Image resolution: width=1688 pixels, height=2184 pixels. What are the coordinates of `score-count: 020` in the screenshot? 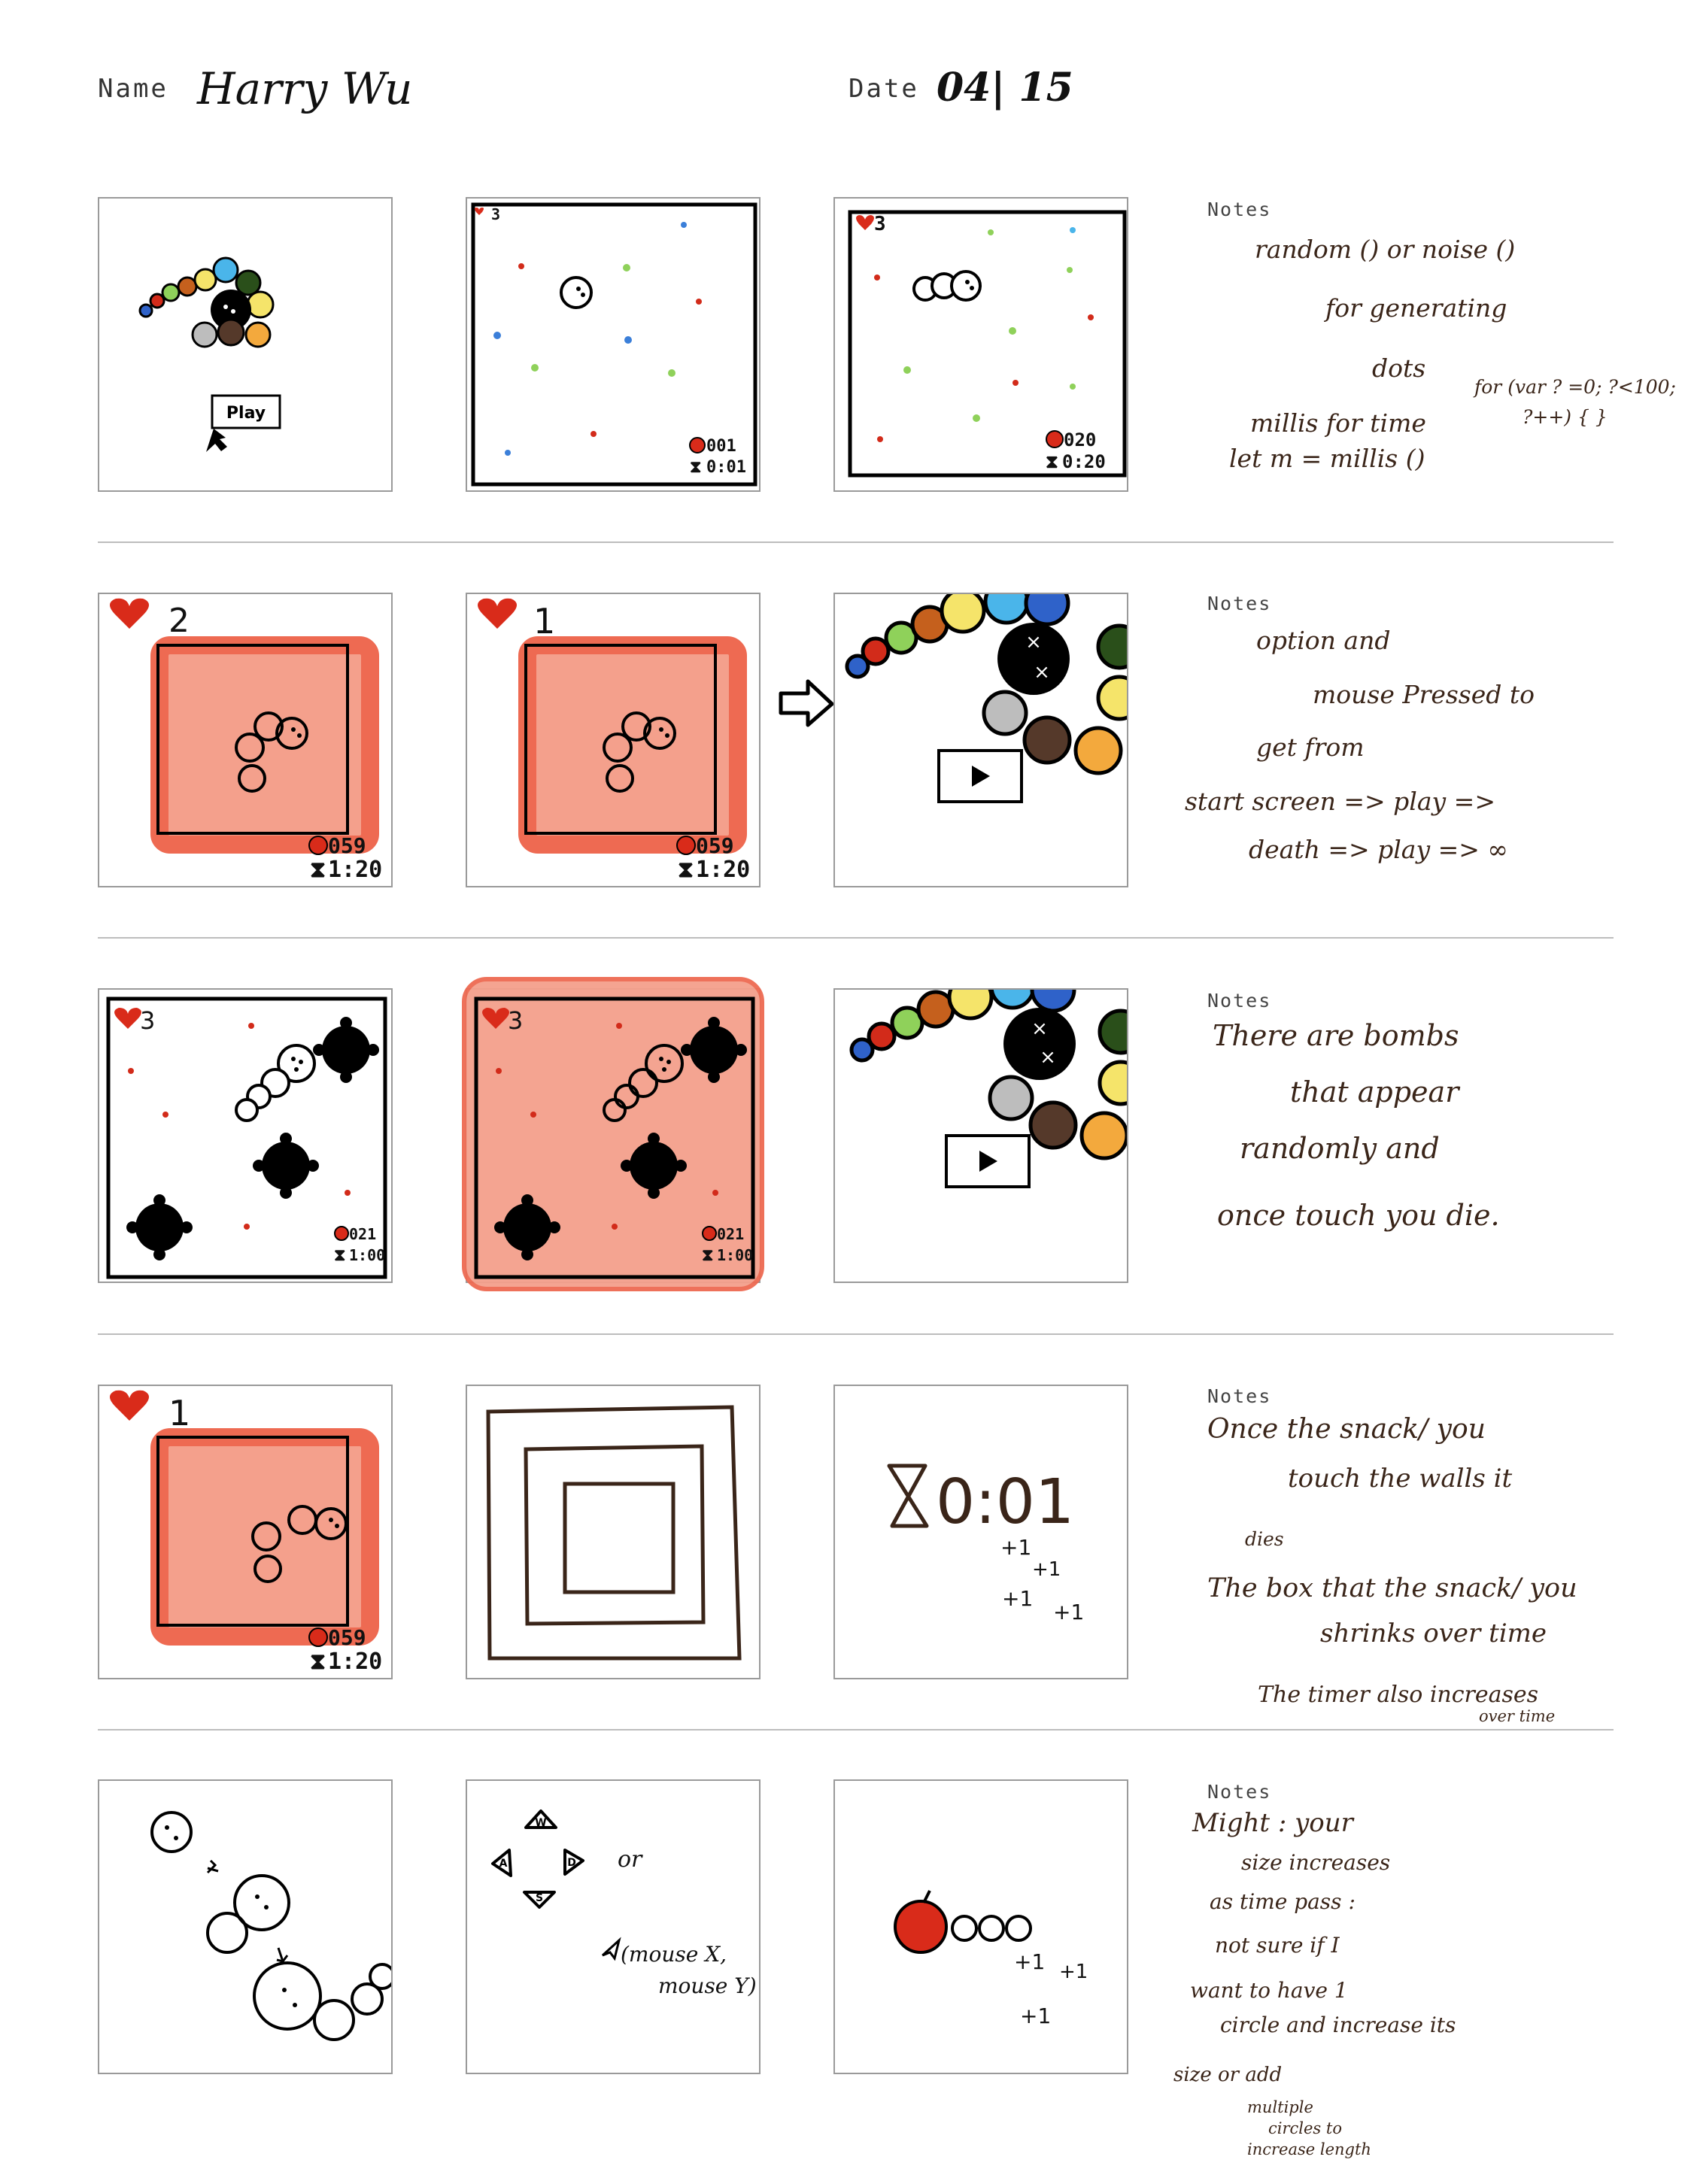 It's located at (1080, 440).